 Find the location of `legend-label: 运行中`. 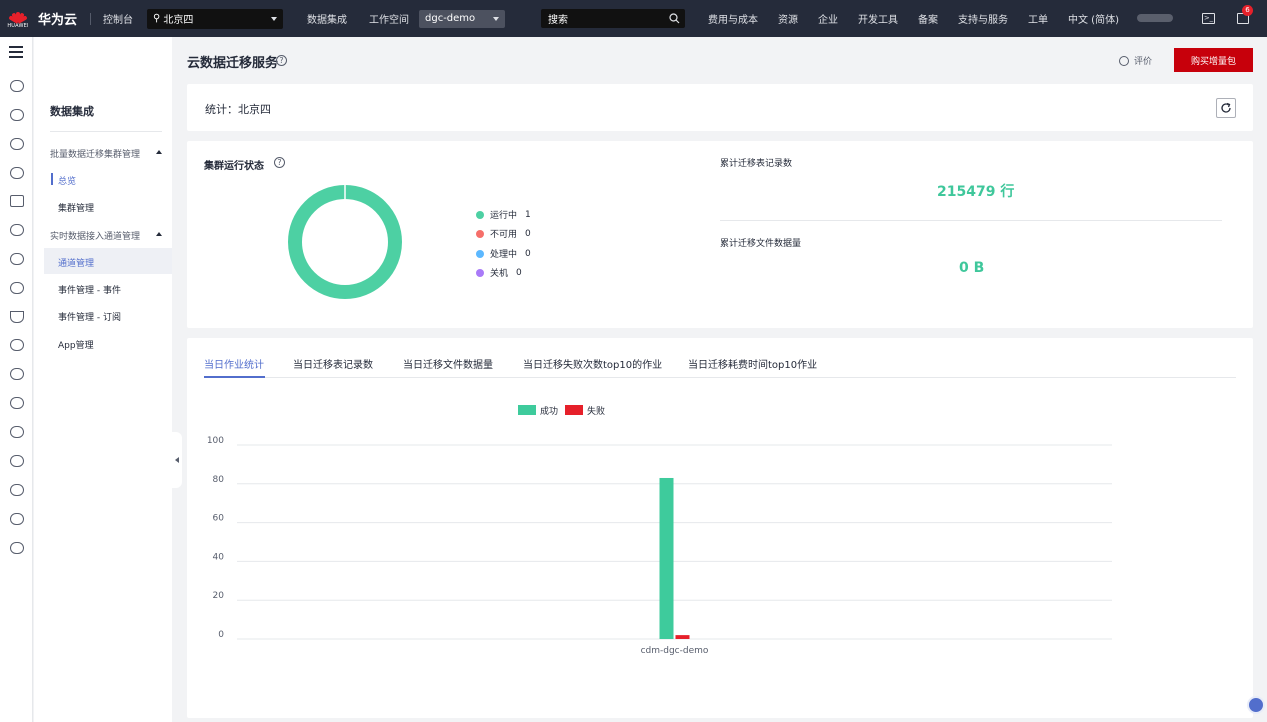

legend-label: 运行中 is located at coordinates (504, 216).